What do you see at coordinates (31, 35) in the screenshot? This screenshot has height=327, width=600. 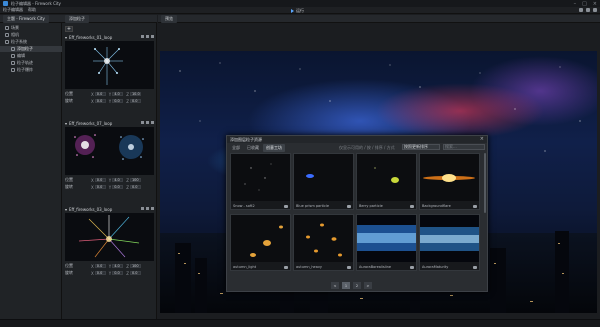 I see `tree-item-camera: 相机` at bounding box center [31, 35].